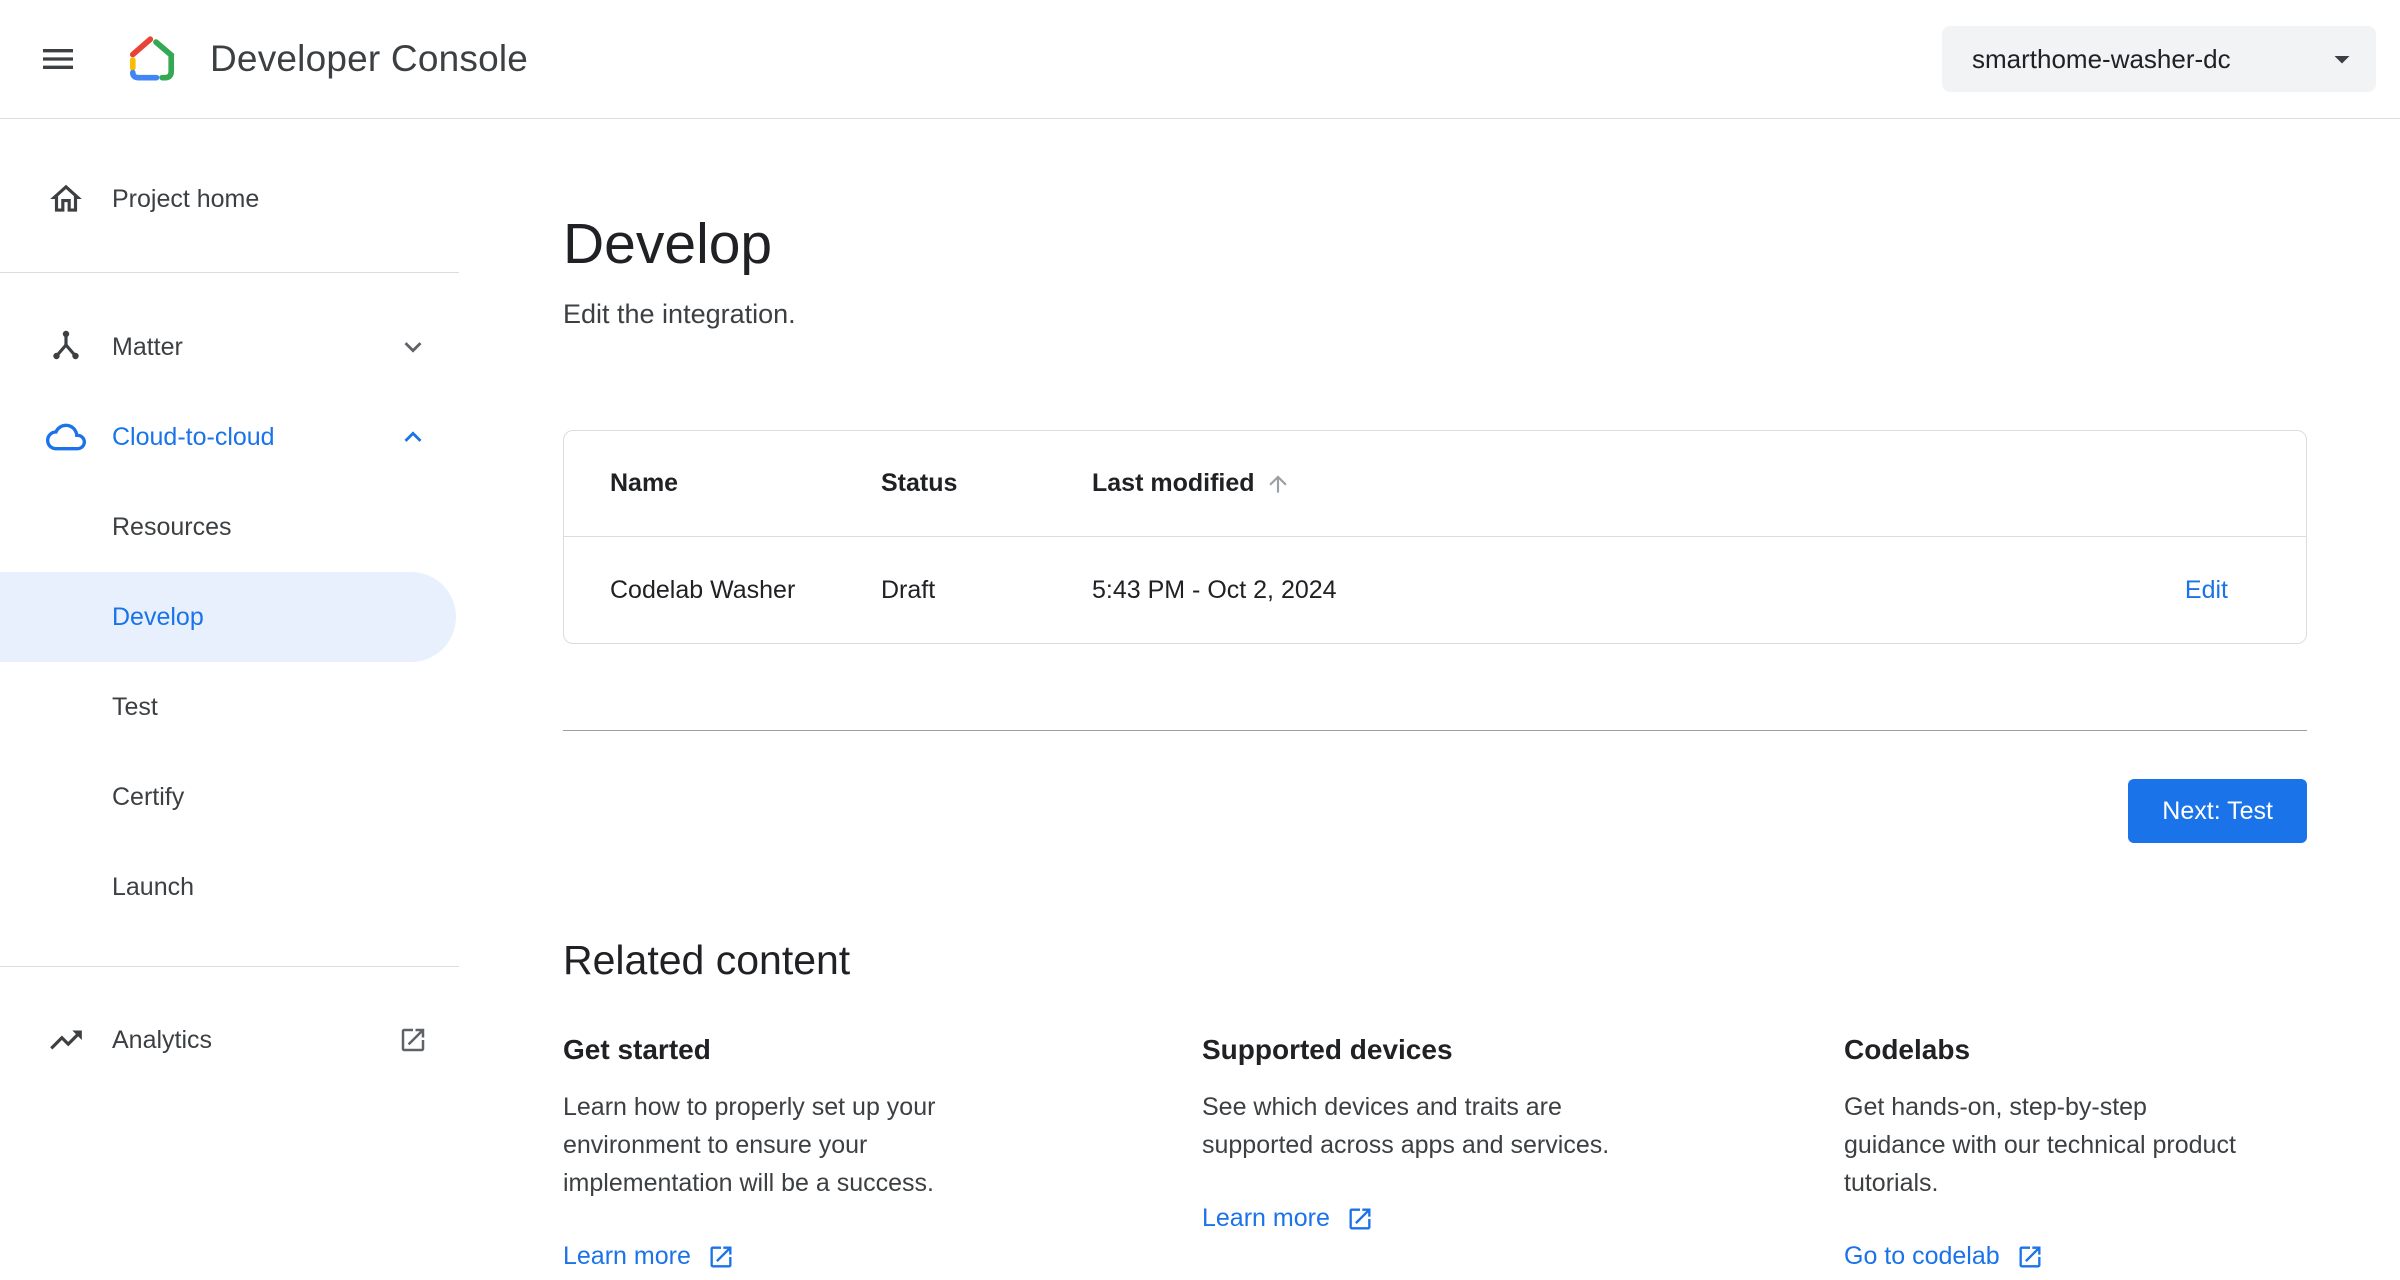 The image size is (2400, 1280). What do you see at coordinates (1535, 483) in the screenshot?
I see `table-header-last-modified: Last modified` at bounding box center [1535, 483].